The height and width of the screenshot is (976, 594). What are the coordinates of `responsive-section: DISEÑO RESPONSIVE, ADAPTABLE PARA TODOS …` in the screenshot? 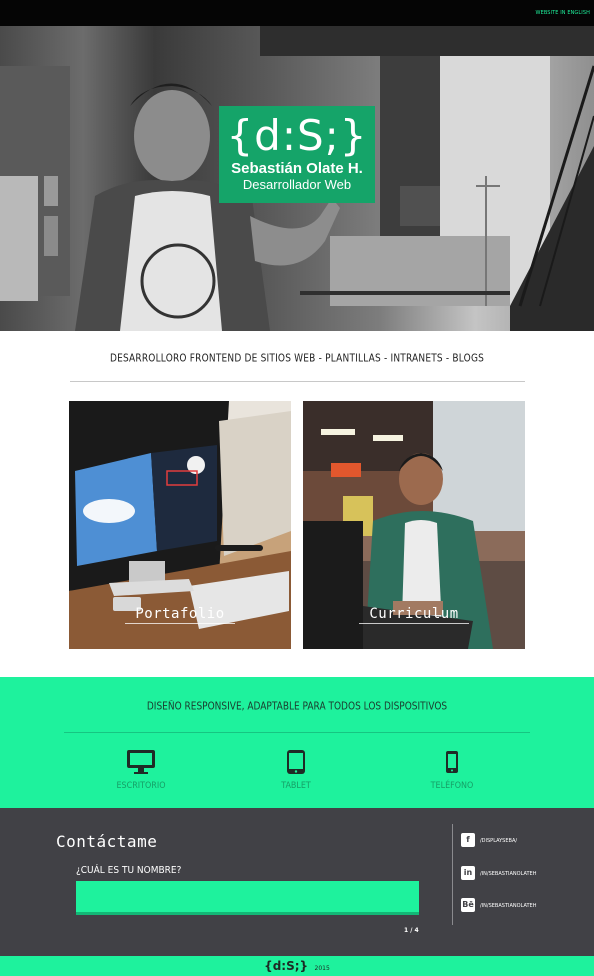 It's located at (297, 742).